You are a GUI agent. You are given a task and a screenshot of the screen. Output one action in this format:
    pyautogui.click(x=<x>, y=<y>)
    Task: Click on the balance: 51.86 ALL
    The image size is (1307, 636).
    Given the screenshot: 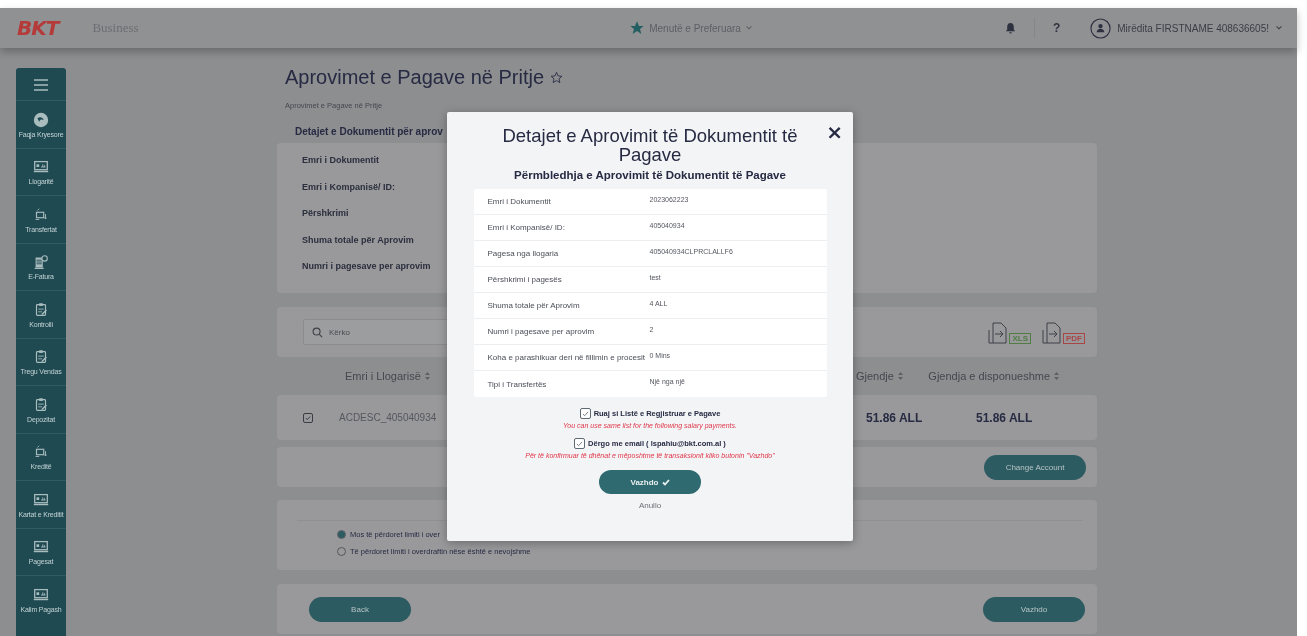 What is the action you would take?
    pyautogui.click(x=895, y=417)
    